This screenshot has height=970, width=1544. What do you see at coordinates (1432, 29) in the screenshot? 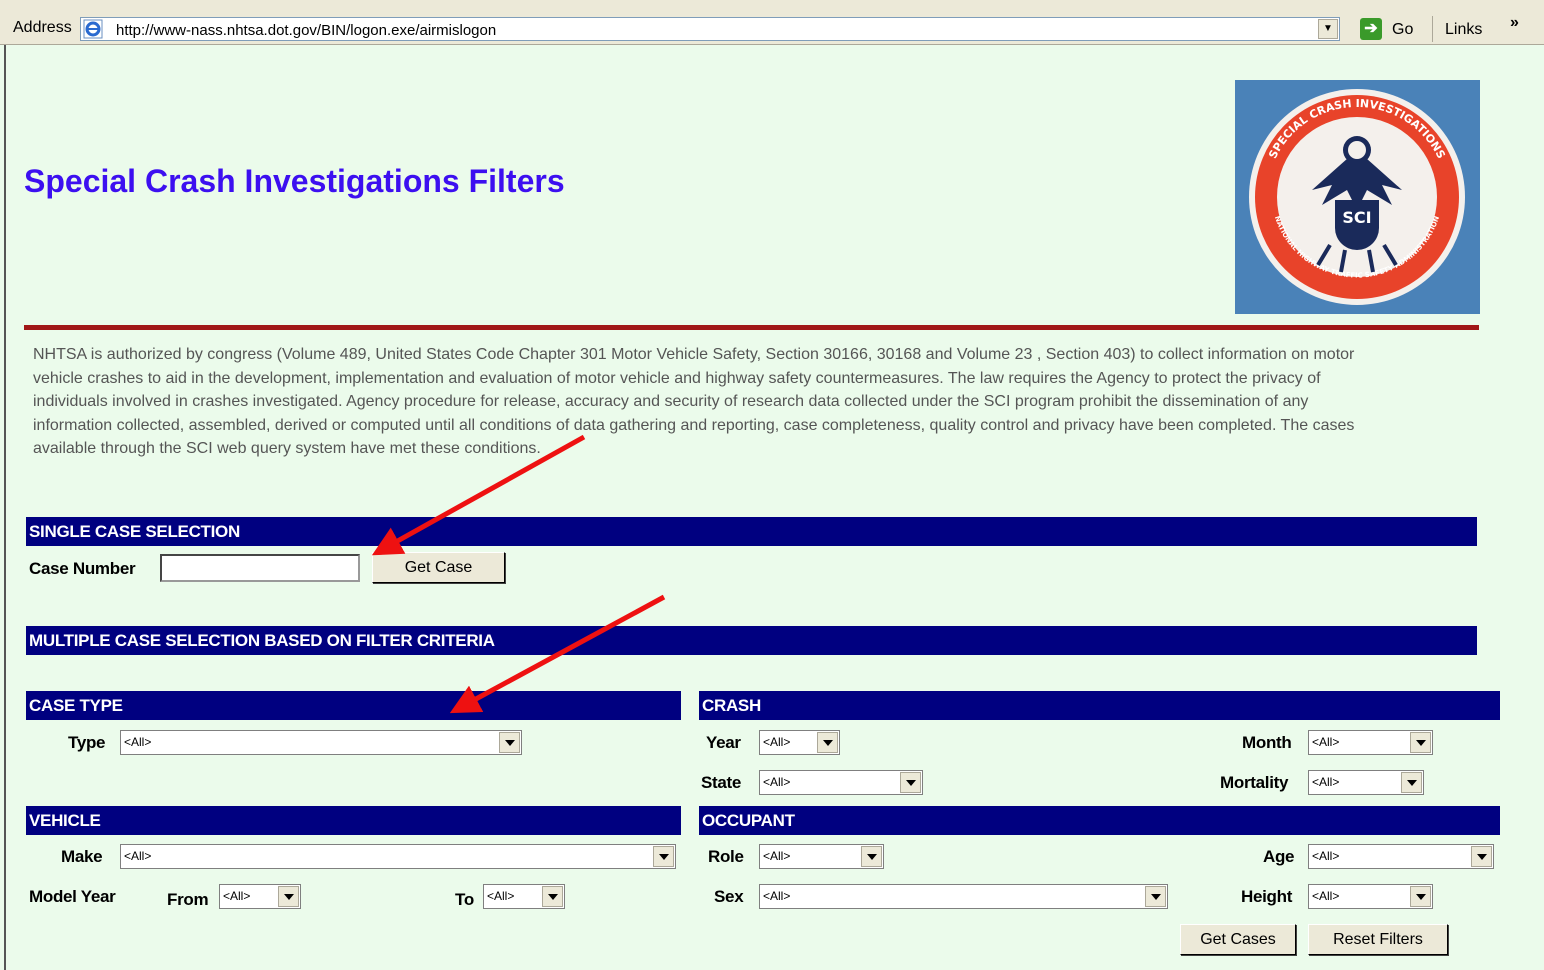
I see `toolbar-separator` at bounding box center [1432, 29].